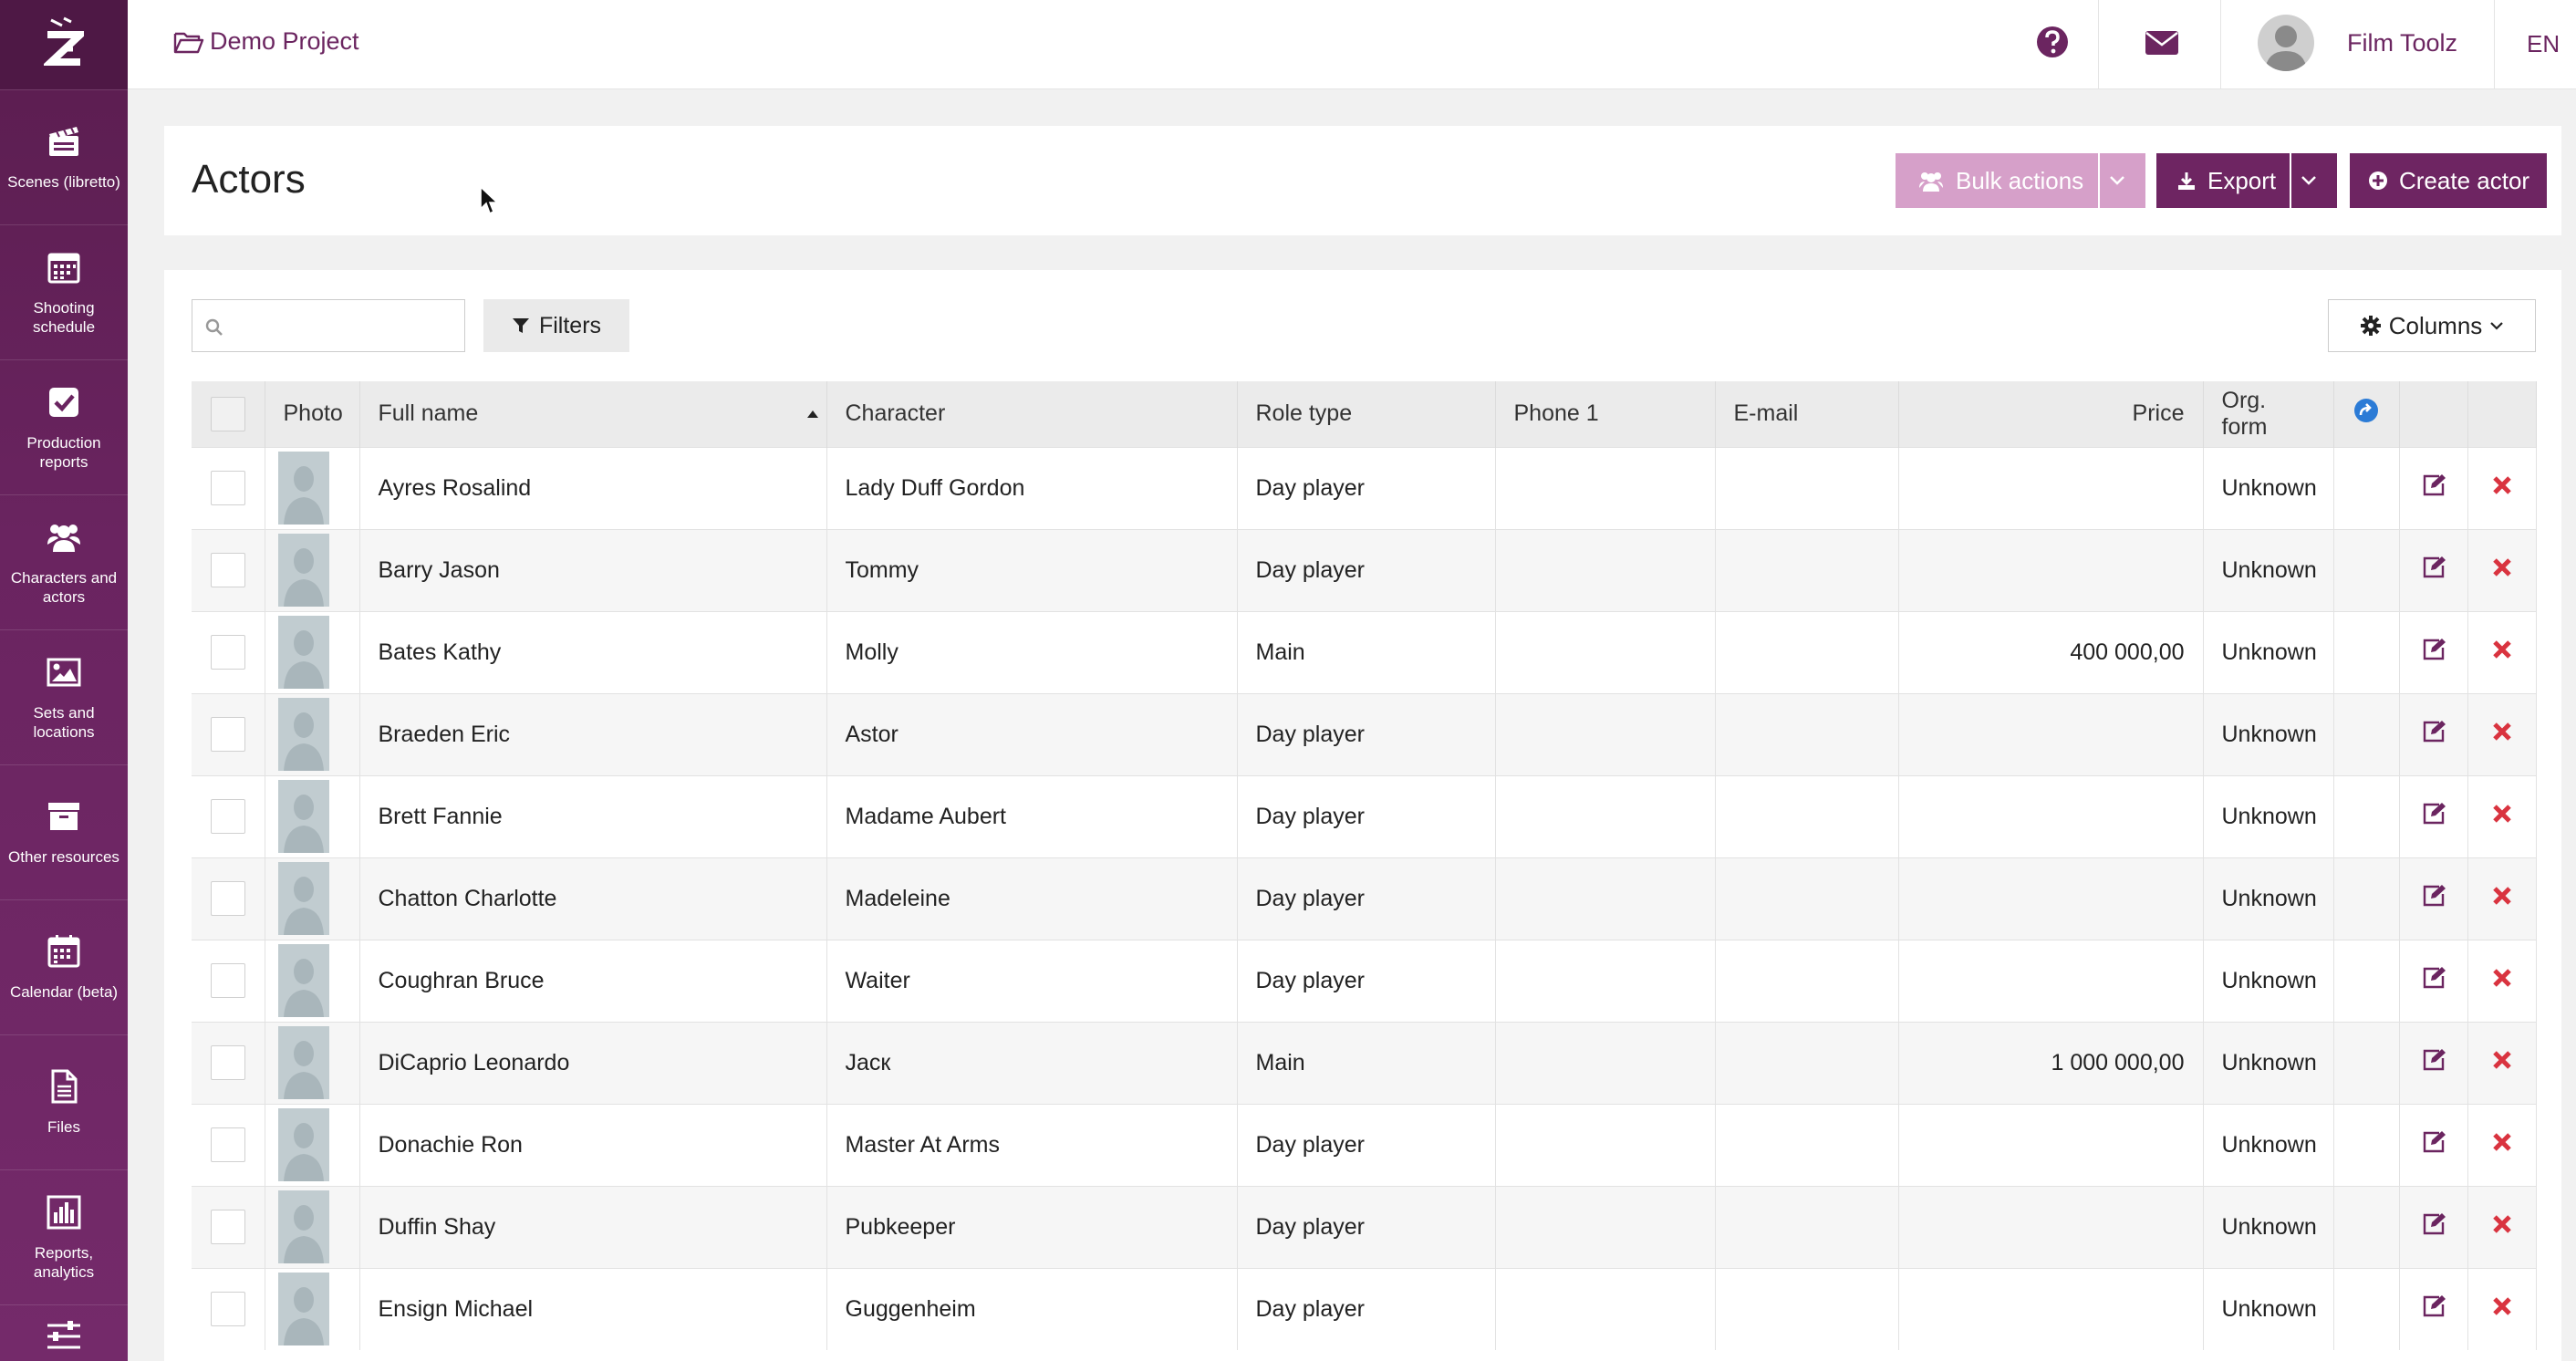  Describe the element at coordinates (593, 980) in the screenshot. I see `cell-full-name: Coughran Bruce` at that location.